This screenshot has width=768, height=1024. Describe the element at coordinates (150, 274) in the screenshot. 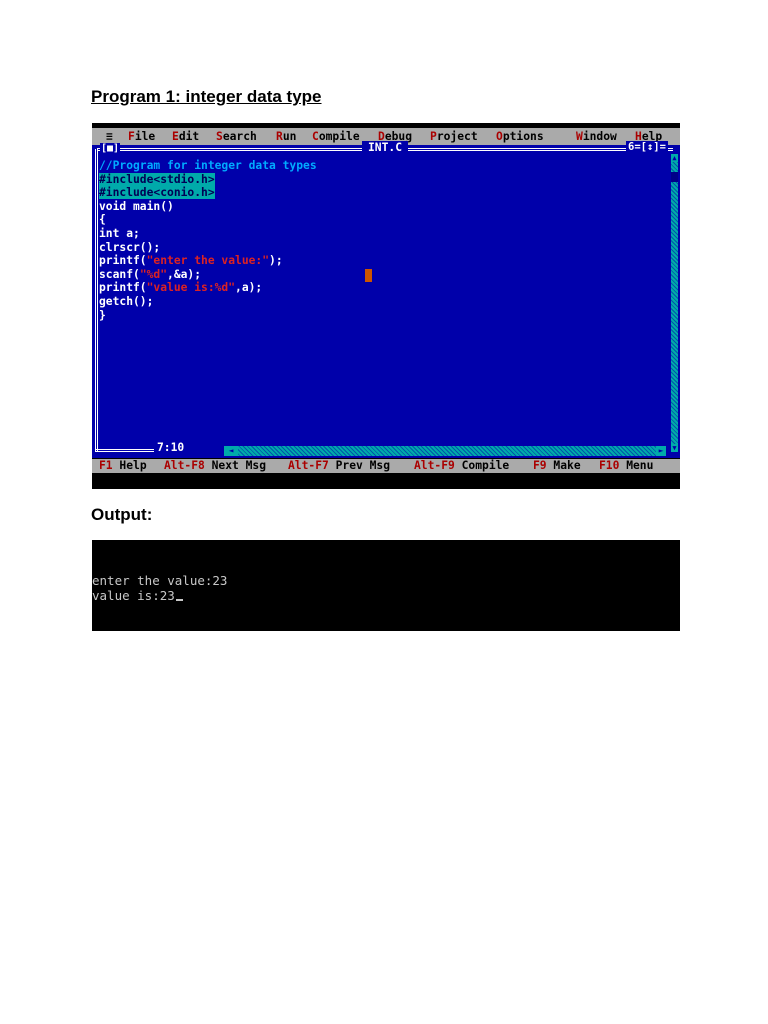

I see `code-line: scanf("%d",&a);` at that location.